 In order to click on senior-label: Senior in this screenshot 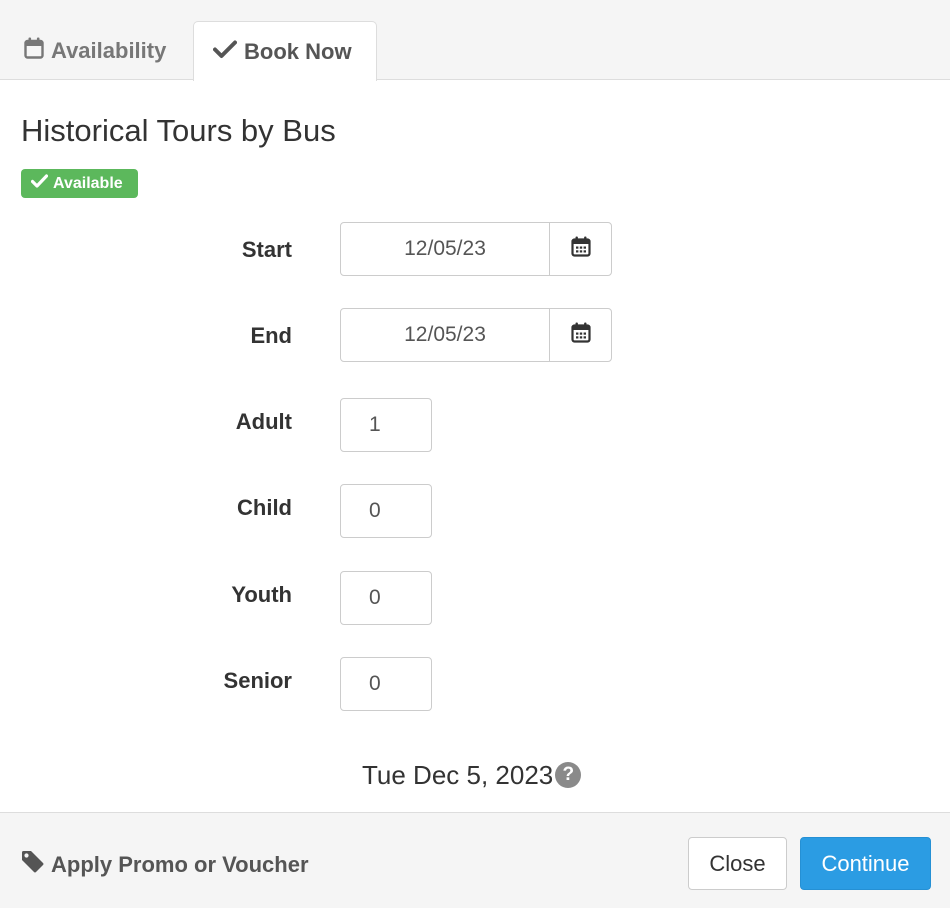, I will do `click(257, 680)`.